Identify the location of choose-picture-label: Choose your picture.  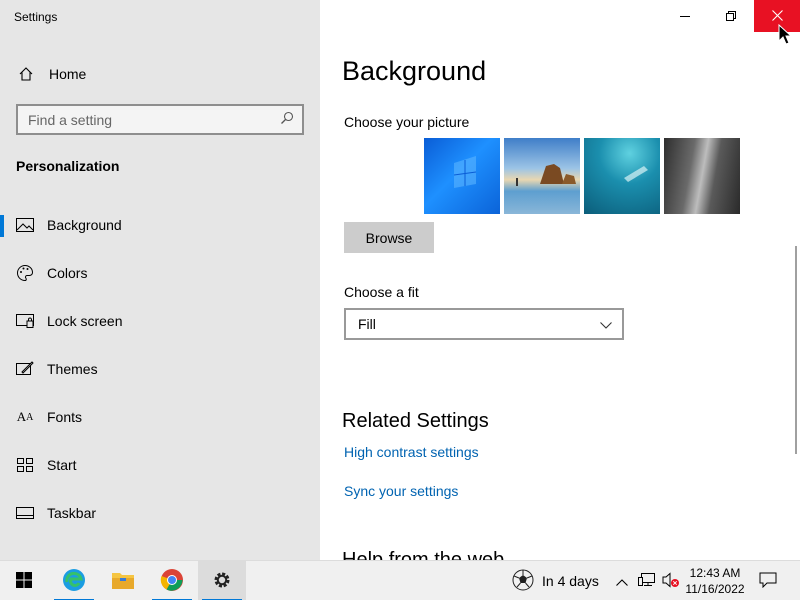
(407, 122).